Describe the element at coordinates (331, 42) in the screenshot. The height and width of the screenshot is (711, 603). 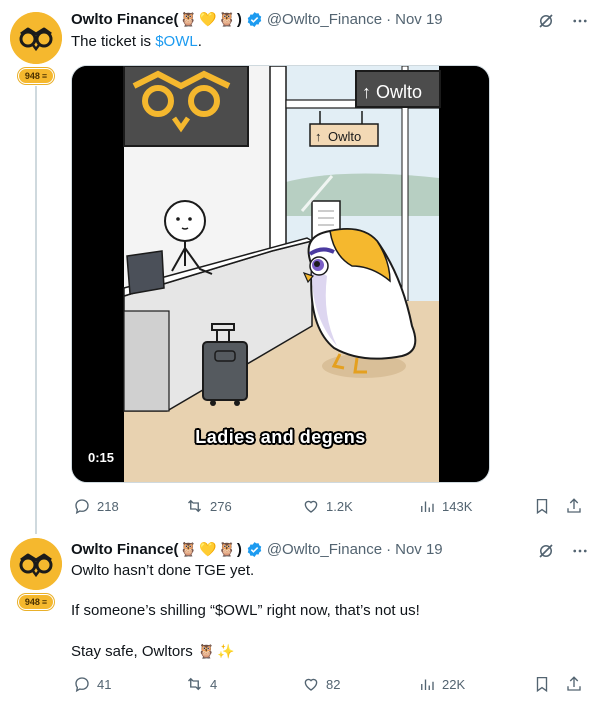
I see `tweet-text: The ticket is $OWL.` at that location.